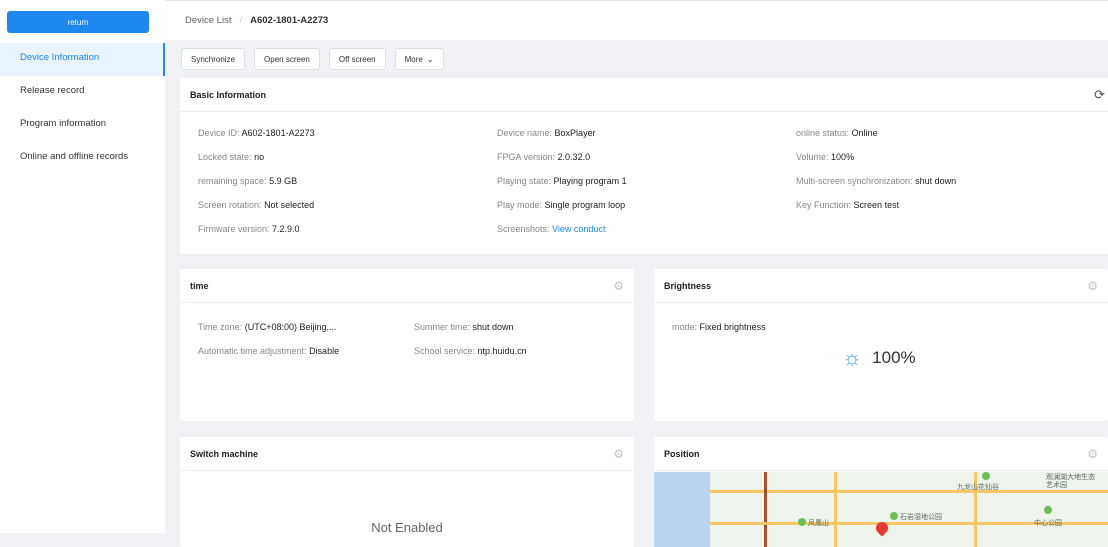 This screenshot has width=1108, height=547. I want to click on field-label: online status:, so click(823, 133).